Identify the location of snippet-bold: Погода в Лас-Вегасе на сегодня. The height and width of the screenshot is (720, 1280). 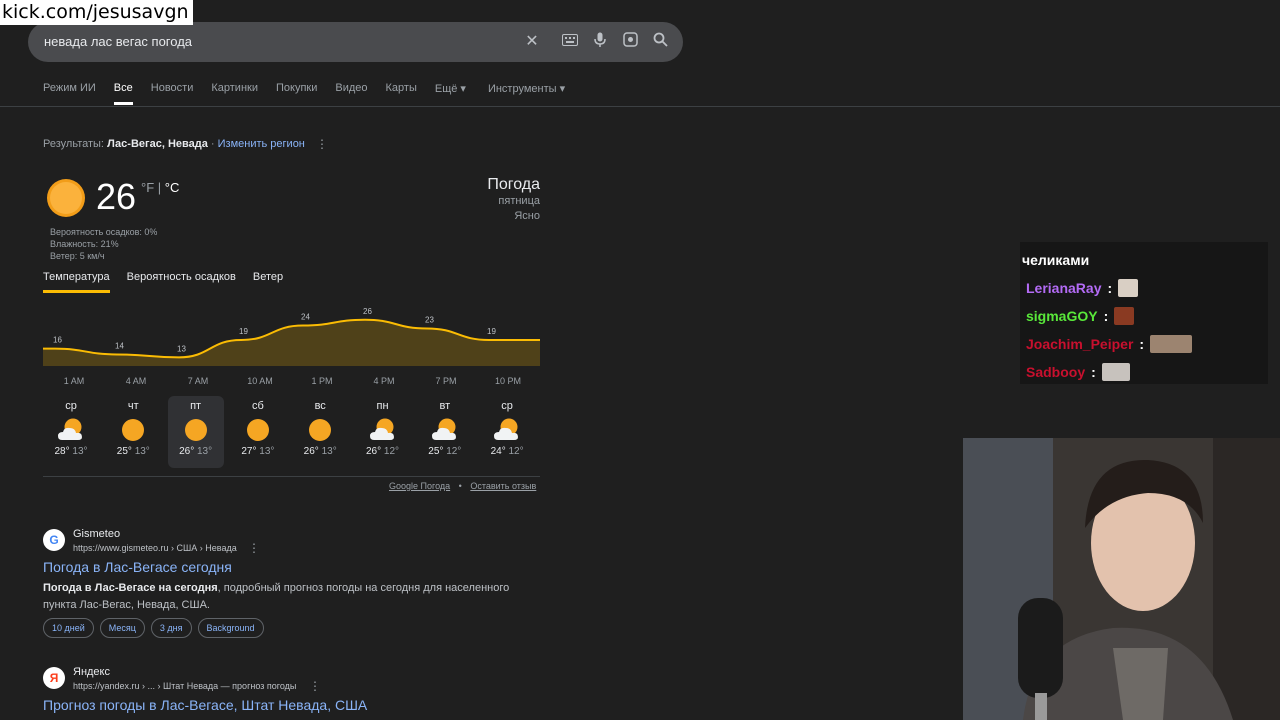
(130, 588).